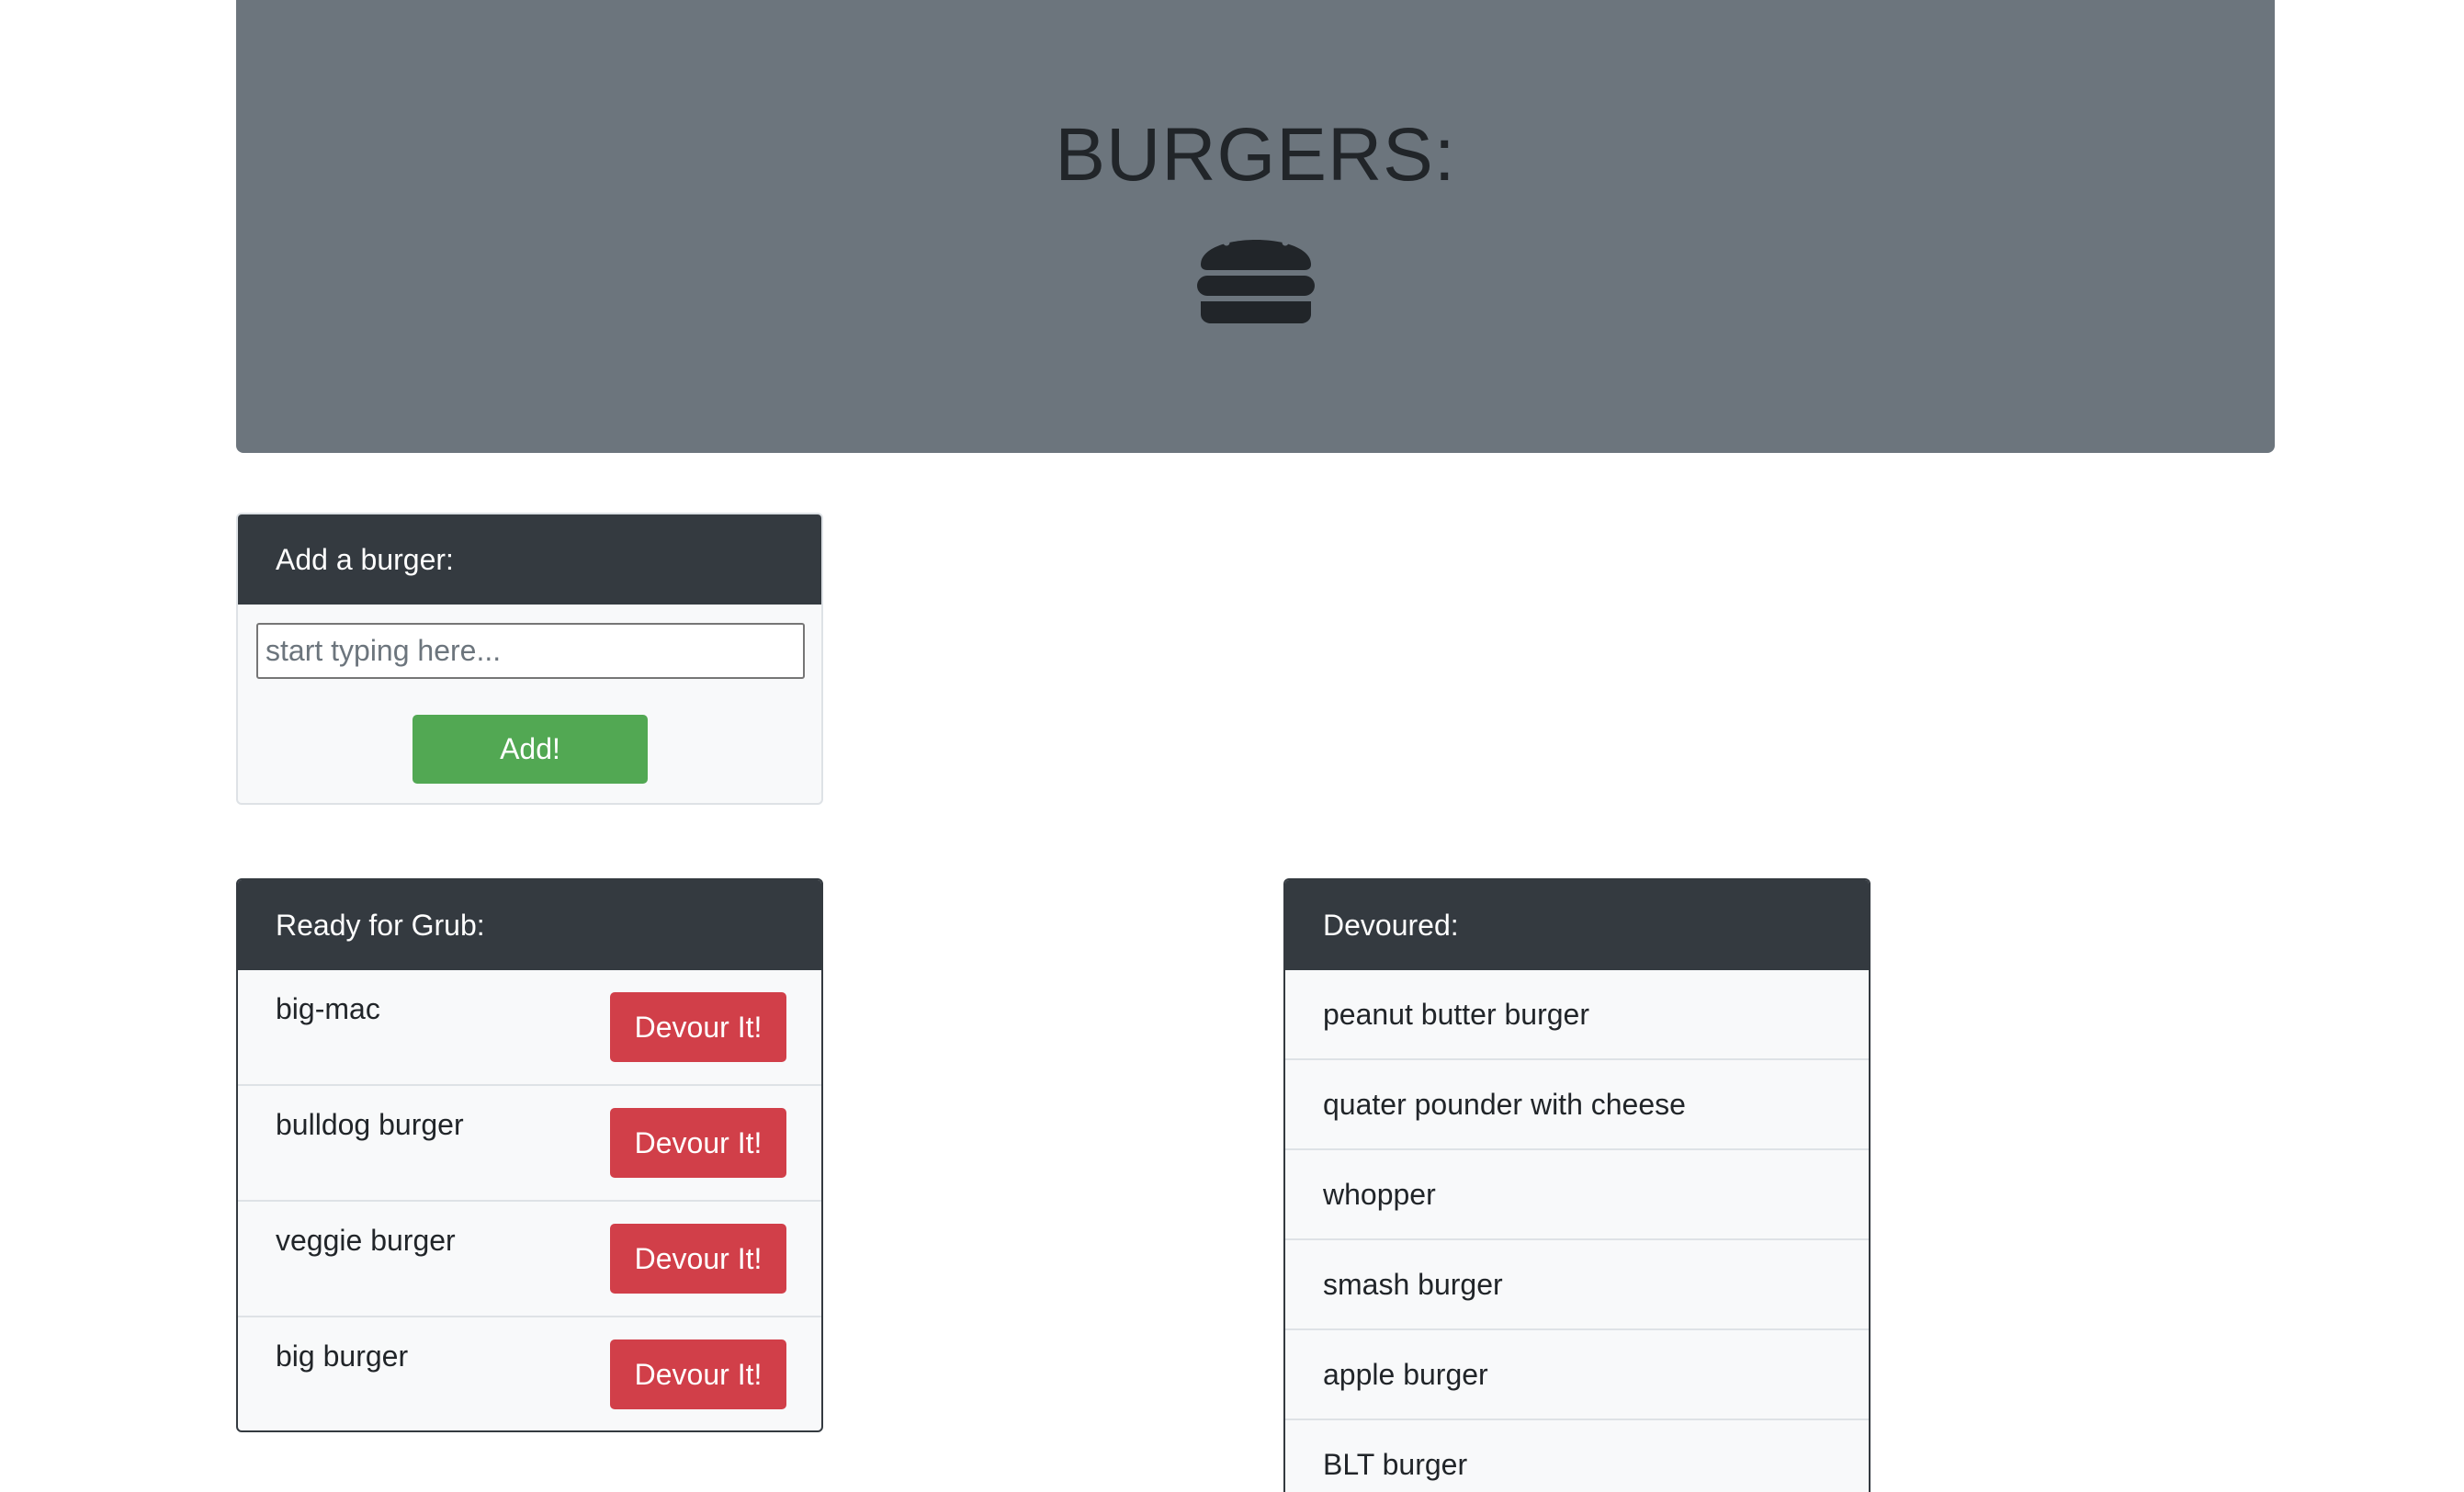 The image size is (2464, 1492). Describe the element at coordinates (530, 925) in the screenshot. I see `ready-card-header: Ready for Grub:` at that location.